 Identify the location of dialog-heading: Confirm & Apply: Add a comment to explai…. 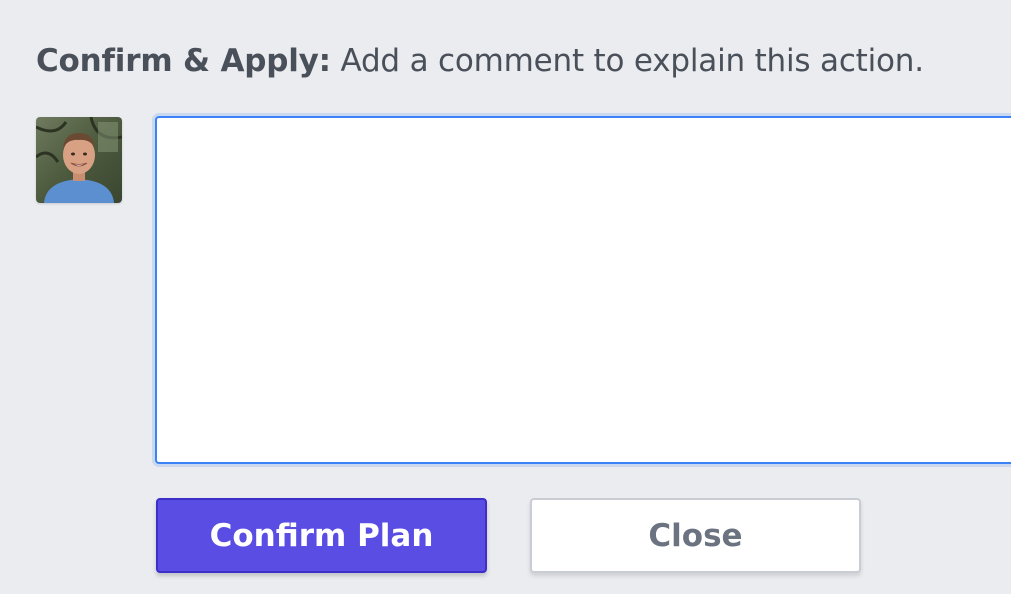
(480, 61).